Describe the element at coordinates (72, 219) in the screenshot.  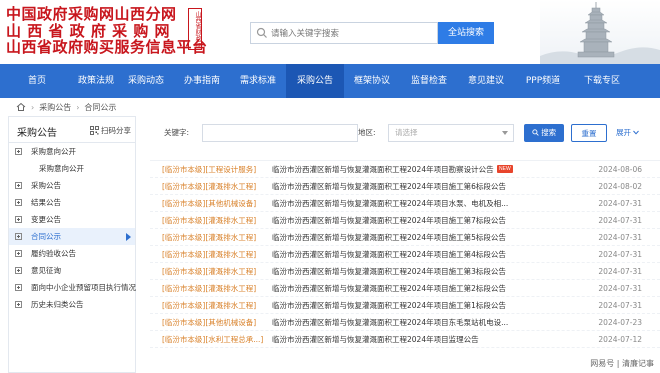
I see `sidebar-item: 变更公告` at that location.